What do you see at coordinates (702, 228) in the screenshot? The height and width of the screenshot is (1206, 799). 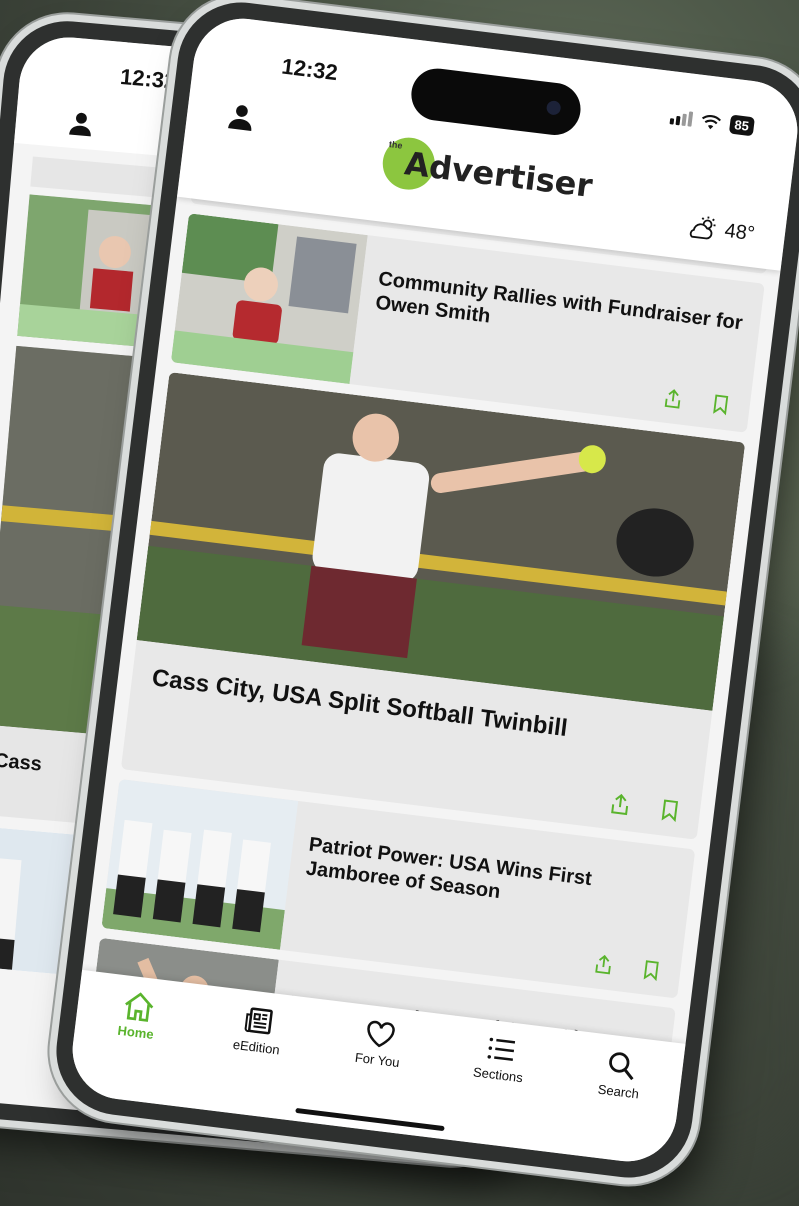 I see `partly-cloudy-icon` at bounding box center [702, 228].